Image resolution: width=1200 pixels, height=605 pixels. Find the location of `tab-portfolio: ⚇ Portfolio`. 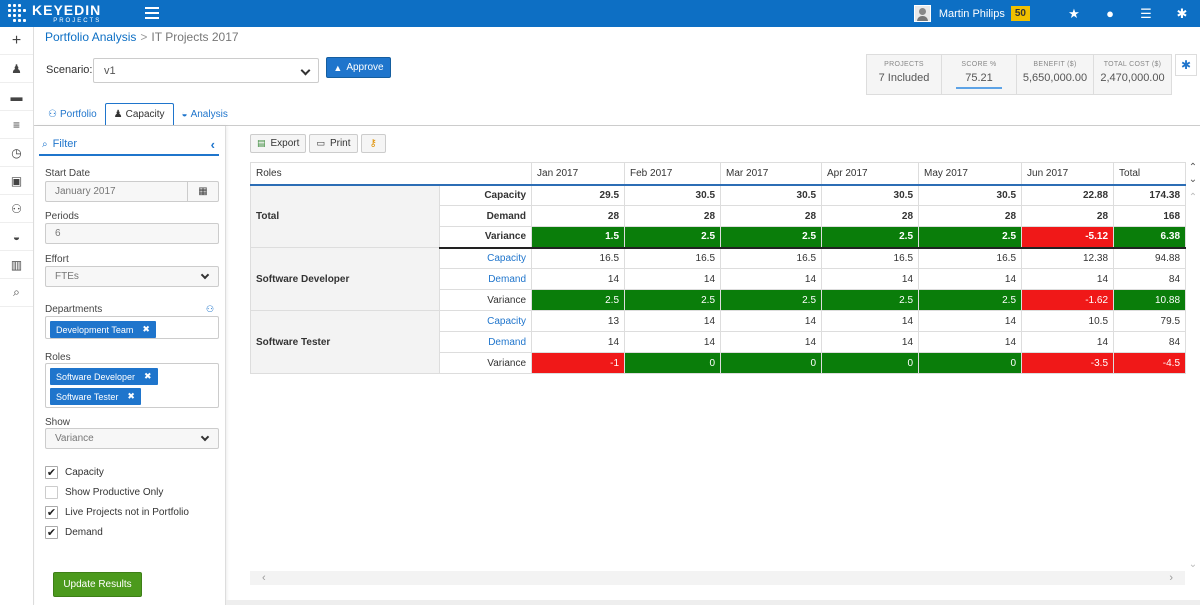

tab-portfolio: ⚇ Portfolio is located at coordinates (72, 114).